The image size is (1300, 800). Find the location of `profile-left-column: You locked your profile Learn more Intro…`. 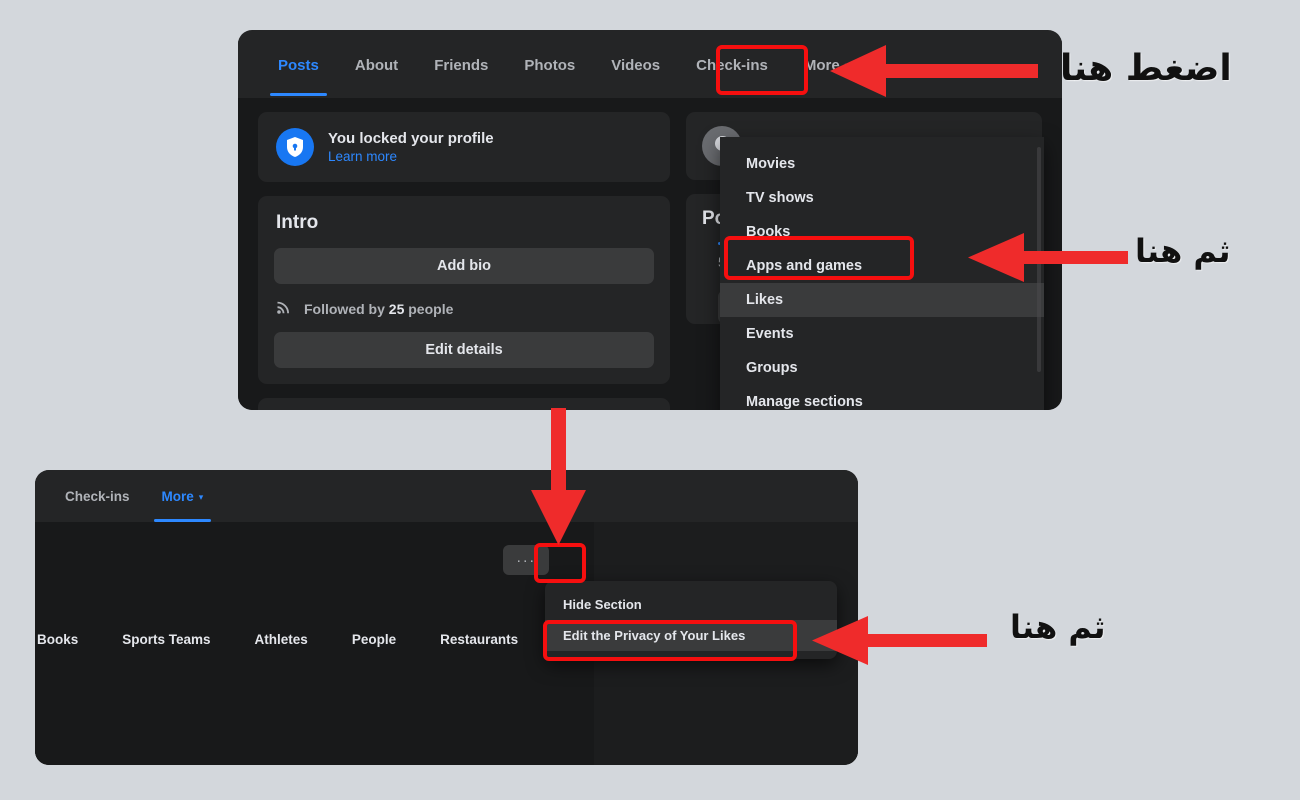

profile-left-column: You locked your profile Learn more Intro… is located at coordinates (464, 261).